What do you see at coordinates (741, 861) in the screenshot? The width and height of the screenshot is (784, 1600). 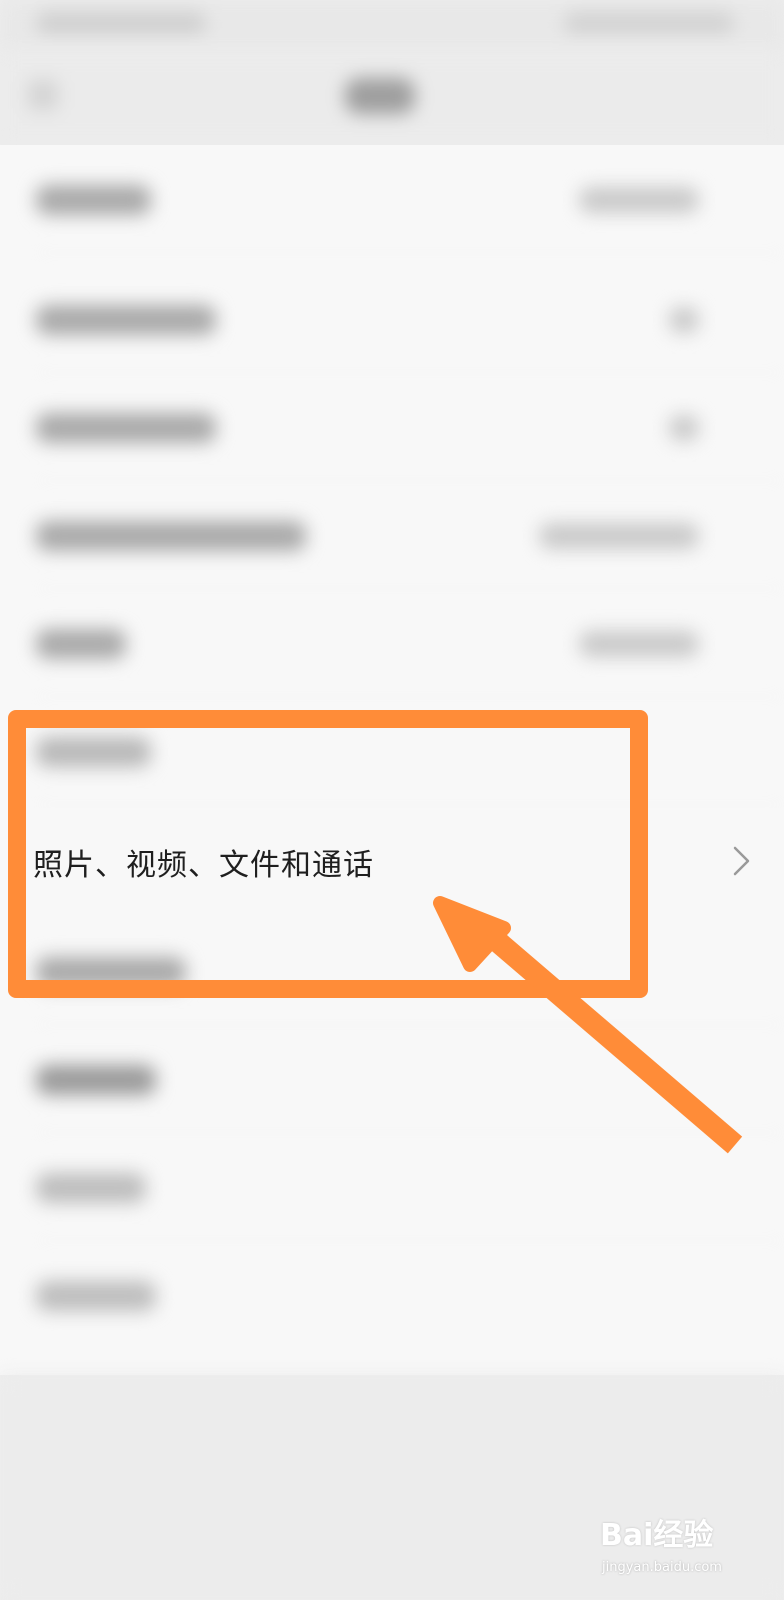 I see `chevron-right-icon` at bounding box center [741, 861].